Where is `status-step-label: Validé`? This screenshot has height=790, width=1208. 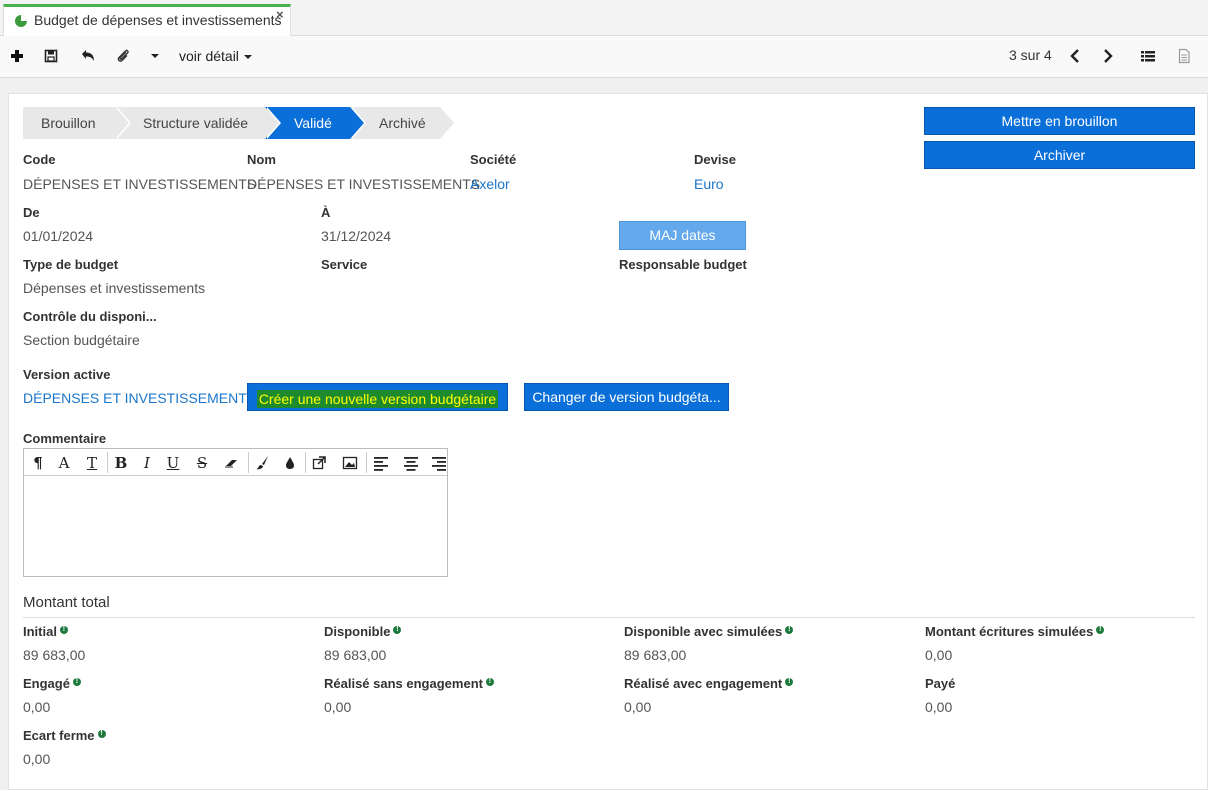
status-step-label: Validé is located at coordinates (313, 123).